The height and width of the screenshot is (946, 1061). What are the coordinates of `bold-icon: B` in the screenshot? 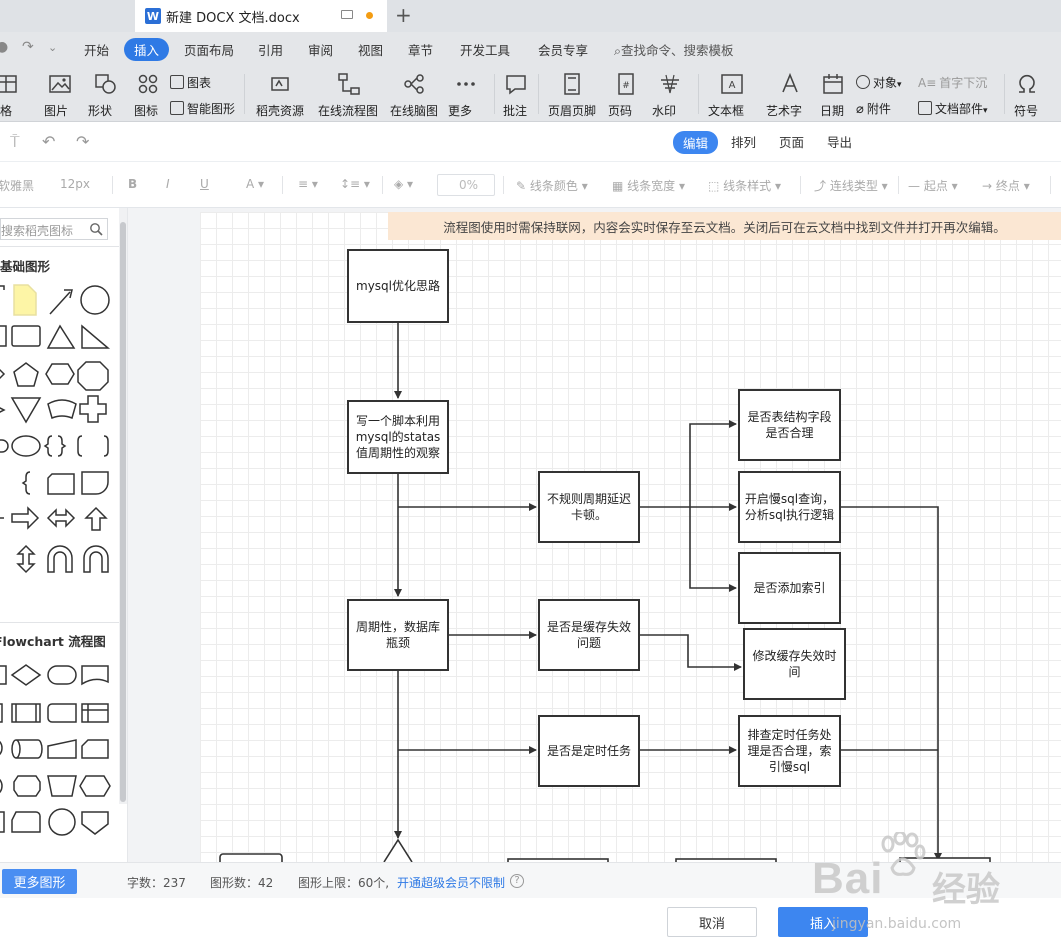 It's located at (132, 184).